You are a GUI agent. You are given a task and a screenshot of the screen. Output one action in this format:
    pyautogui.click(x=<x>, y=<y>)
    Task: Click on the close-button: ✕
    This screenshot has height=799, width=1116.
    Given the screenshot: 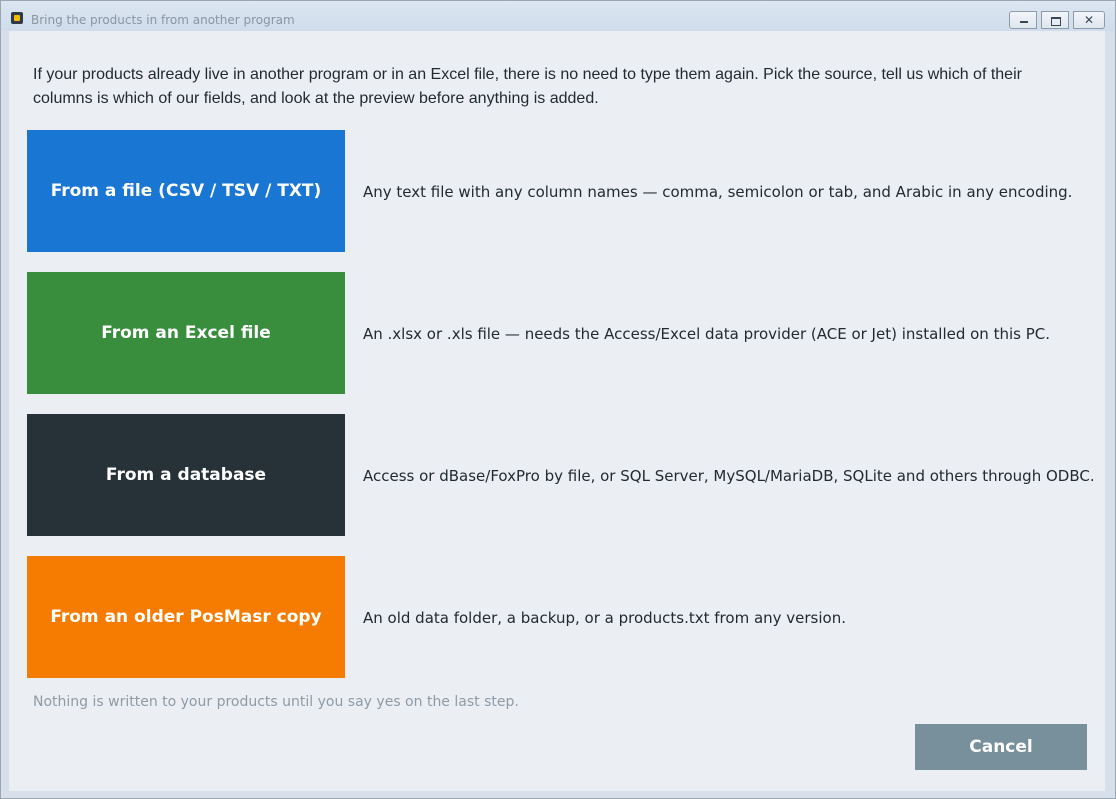 What is the action you would take?
    pyautogui.click(x=1089, y=20)
    